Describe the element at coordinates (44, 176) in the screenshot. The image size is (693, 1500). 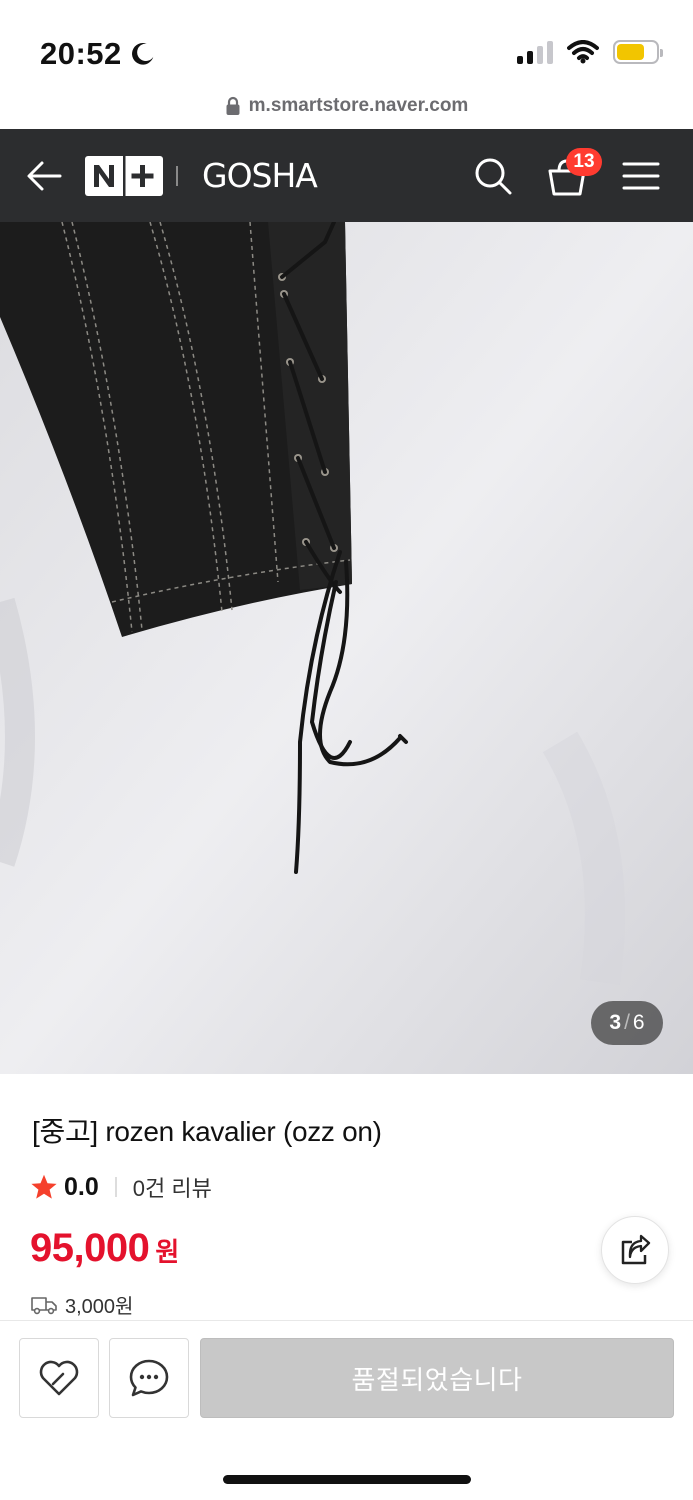
I see `back-arrow-icon` at that location.